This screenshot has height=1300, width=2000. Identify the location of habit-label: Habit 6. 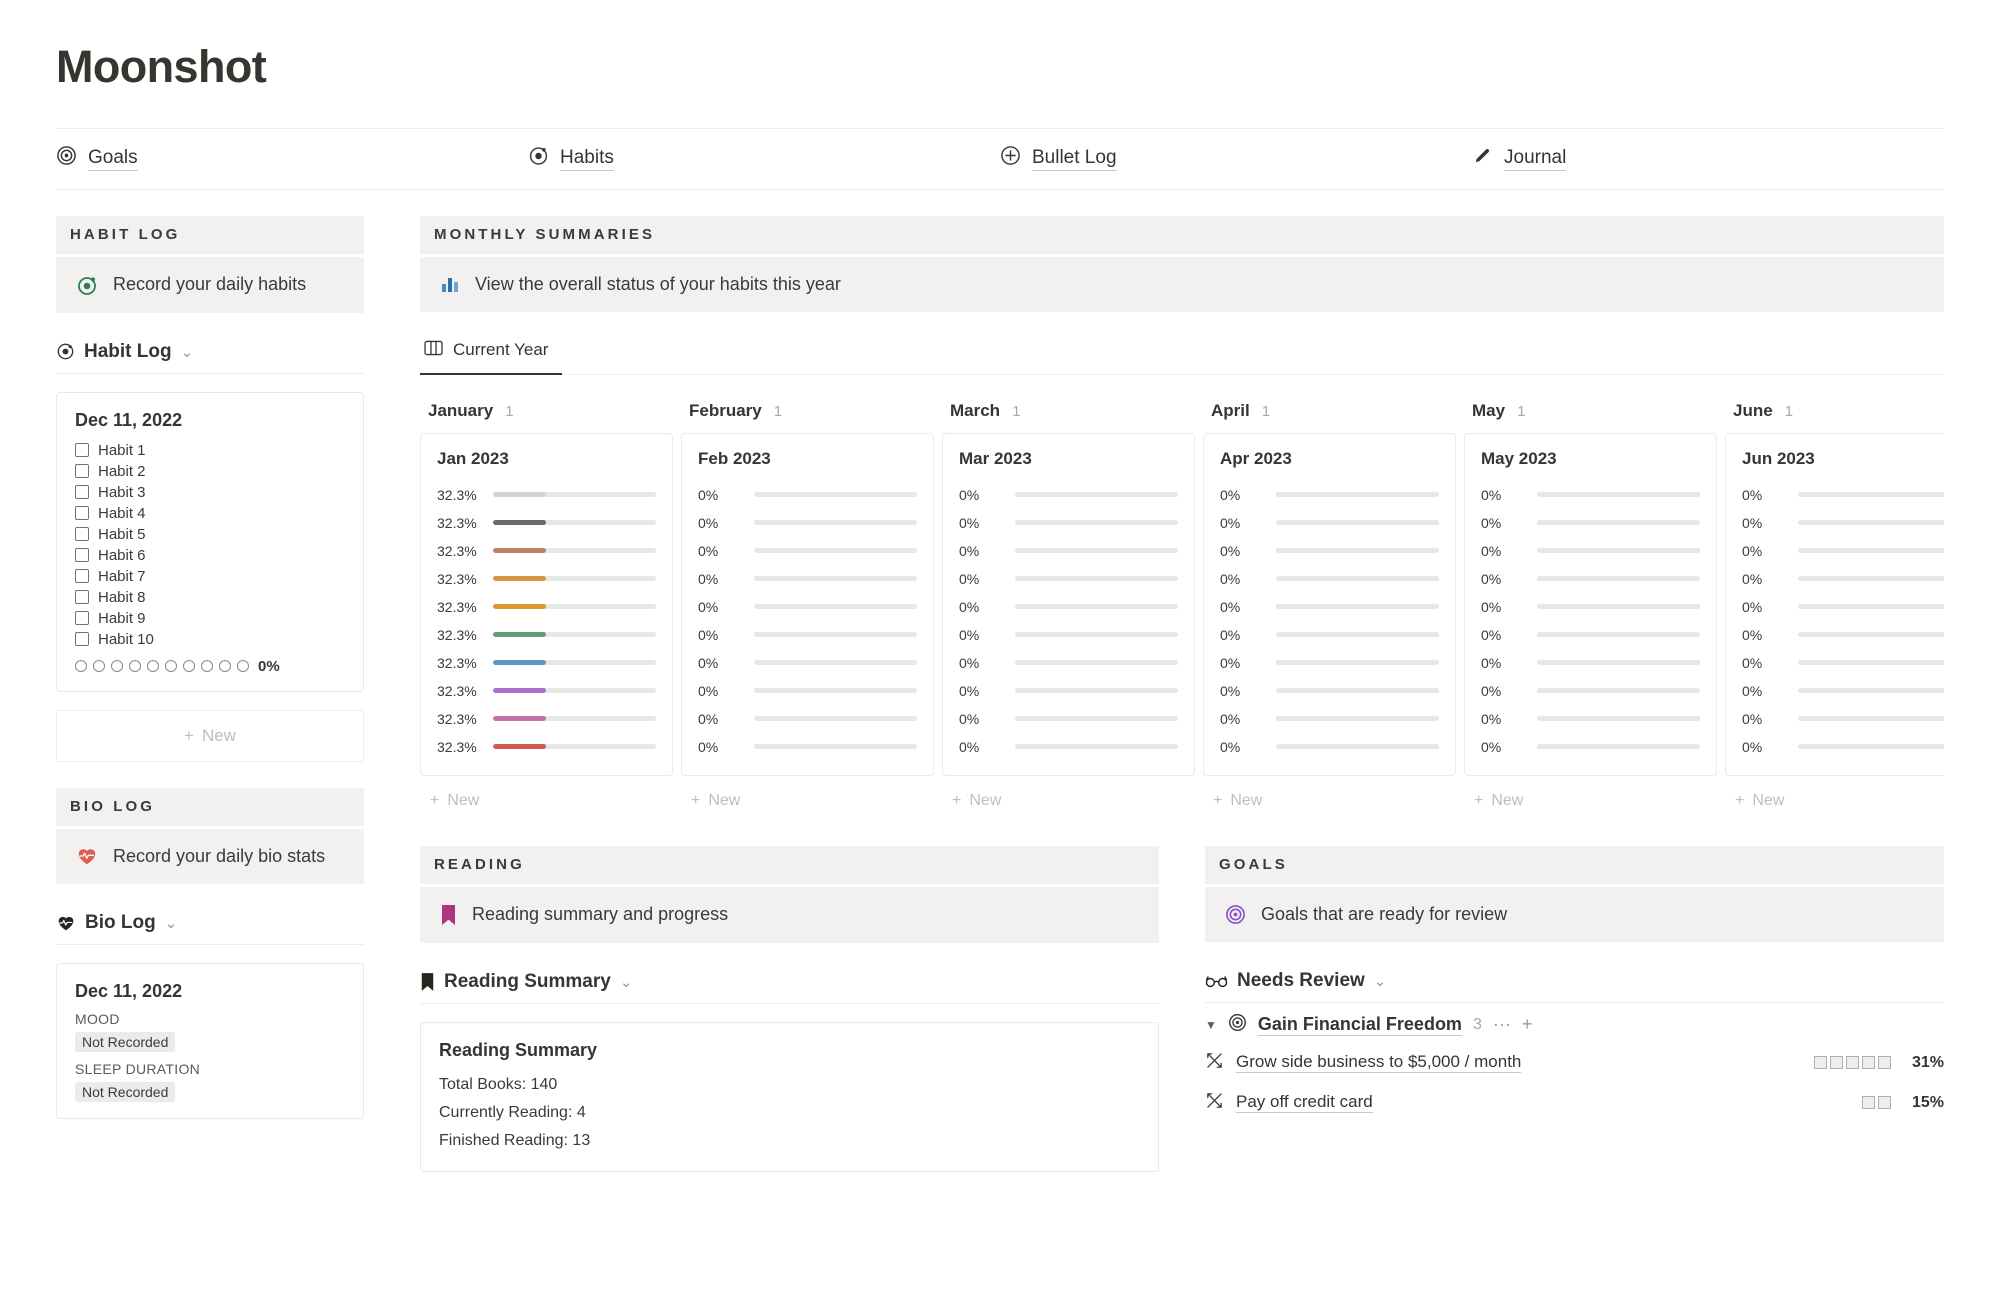
(122, 555).